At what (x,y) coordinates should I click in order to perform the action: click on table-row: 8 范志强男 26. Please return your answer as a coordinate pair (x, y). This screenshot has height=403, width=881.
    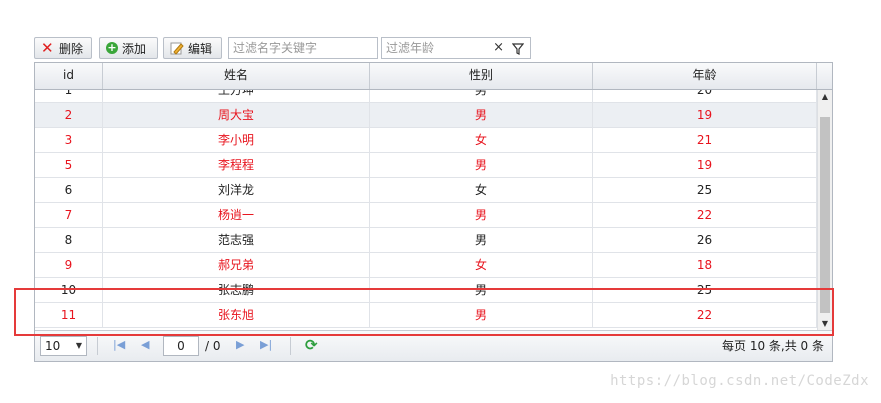
    Looking at the image, I should click on (426, 240).